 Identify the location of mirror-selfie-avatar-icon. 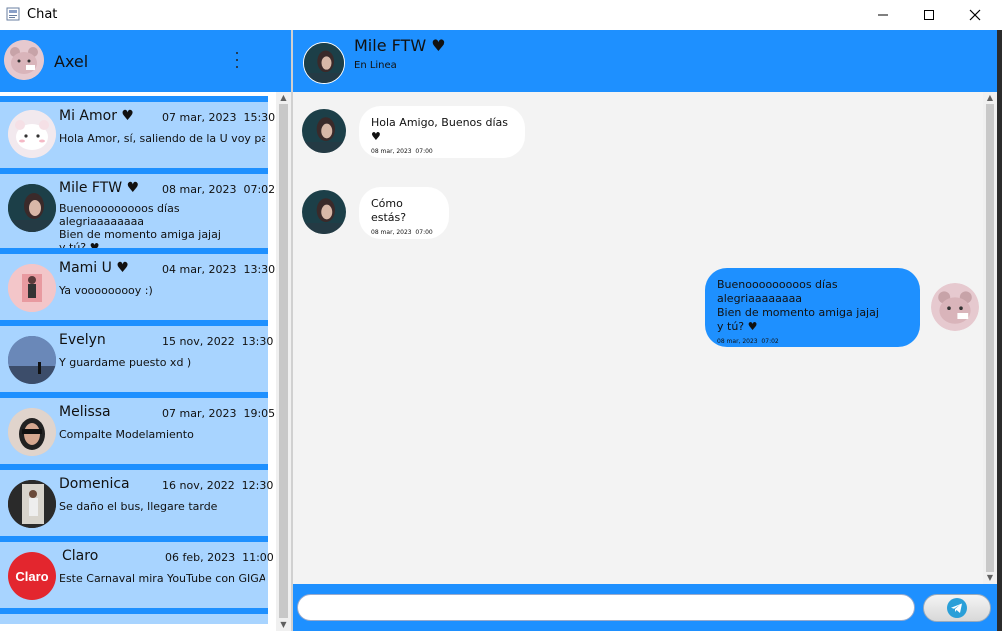
(32, 504).